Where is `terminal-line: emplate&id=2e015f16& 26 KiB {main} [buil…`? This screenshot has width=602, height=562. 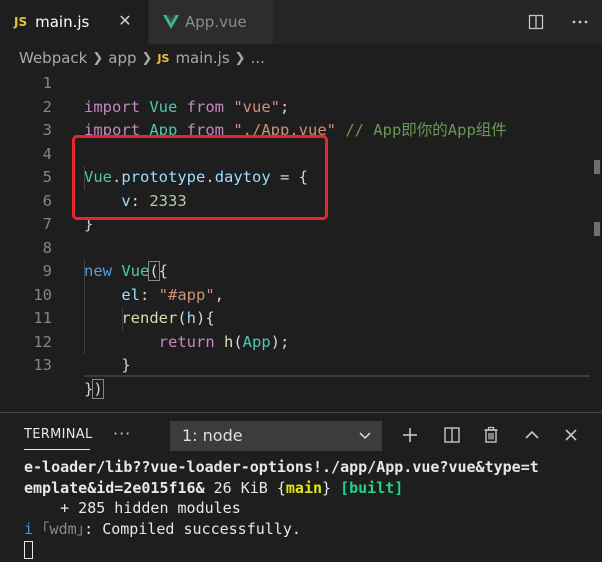 terminal-line: emplate&id=2e015f16& 26 KiB {main} [buil… is located at coordinates (309, 488).